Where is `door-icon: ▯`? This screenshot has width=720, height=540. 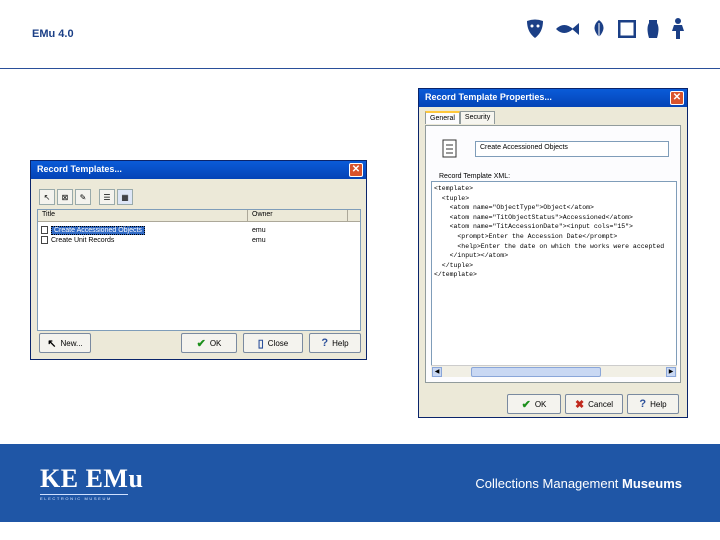
door-icon: ▯ is located at coordinates (260, 343).